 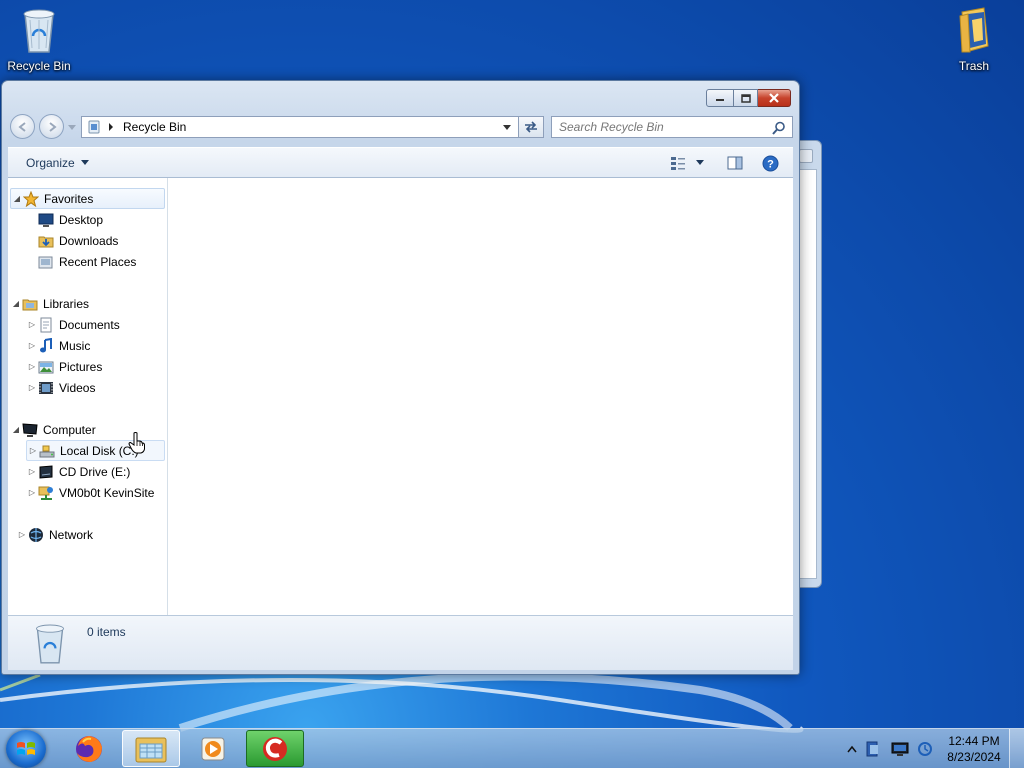 What do you see at coordinates (111, 127) in the screenshot?
I see `breadcrumb-chevron-icon` at bounding box center [111, 127].